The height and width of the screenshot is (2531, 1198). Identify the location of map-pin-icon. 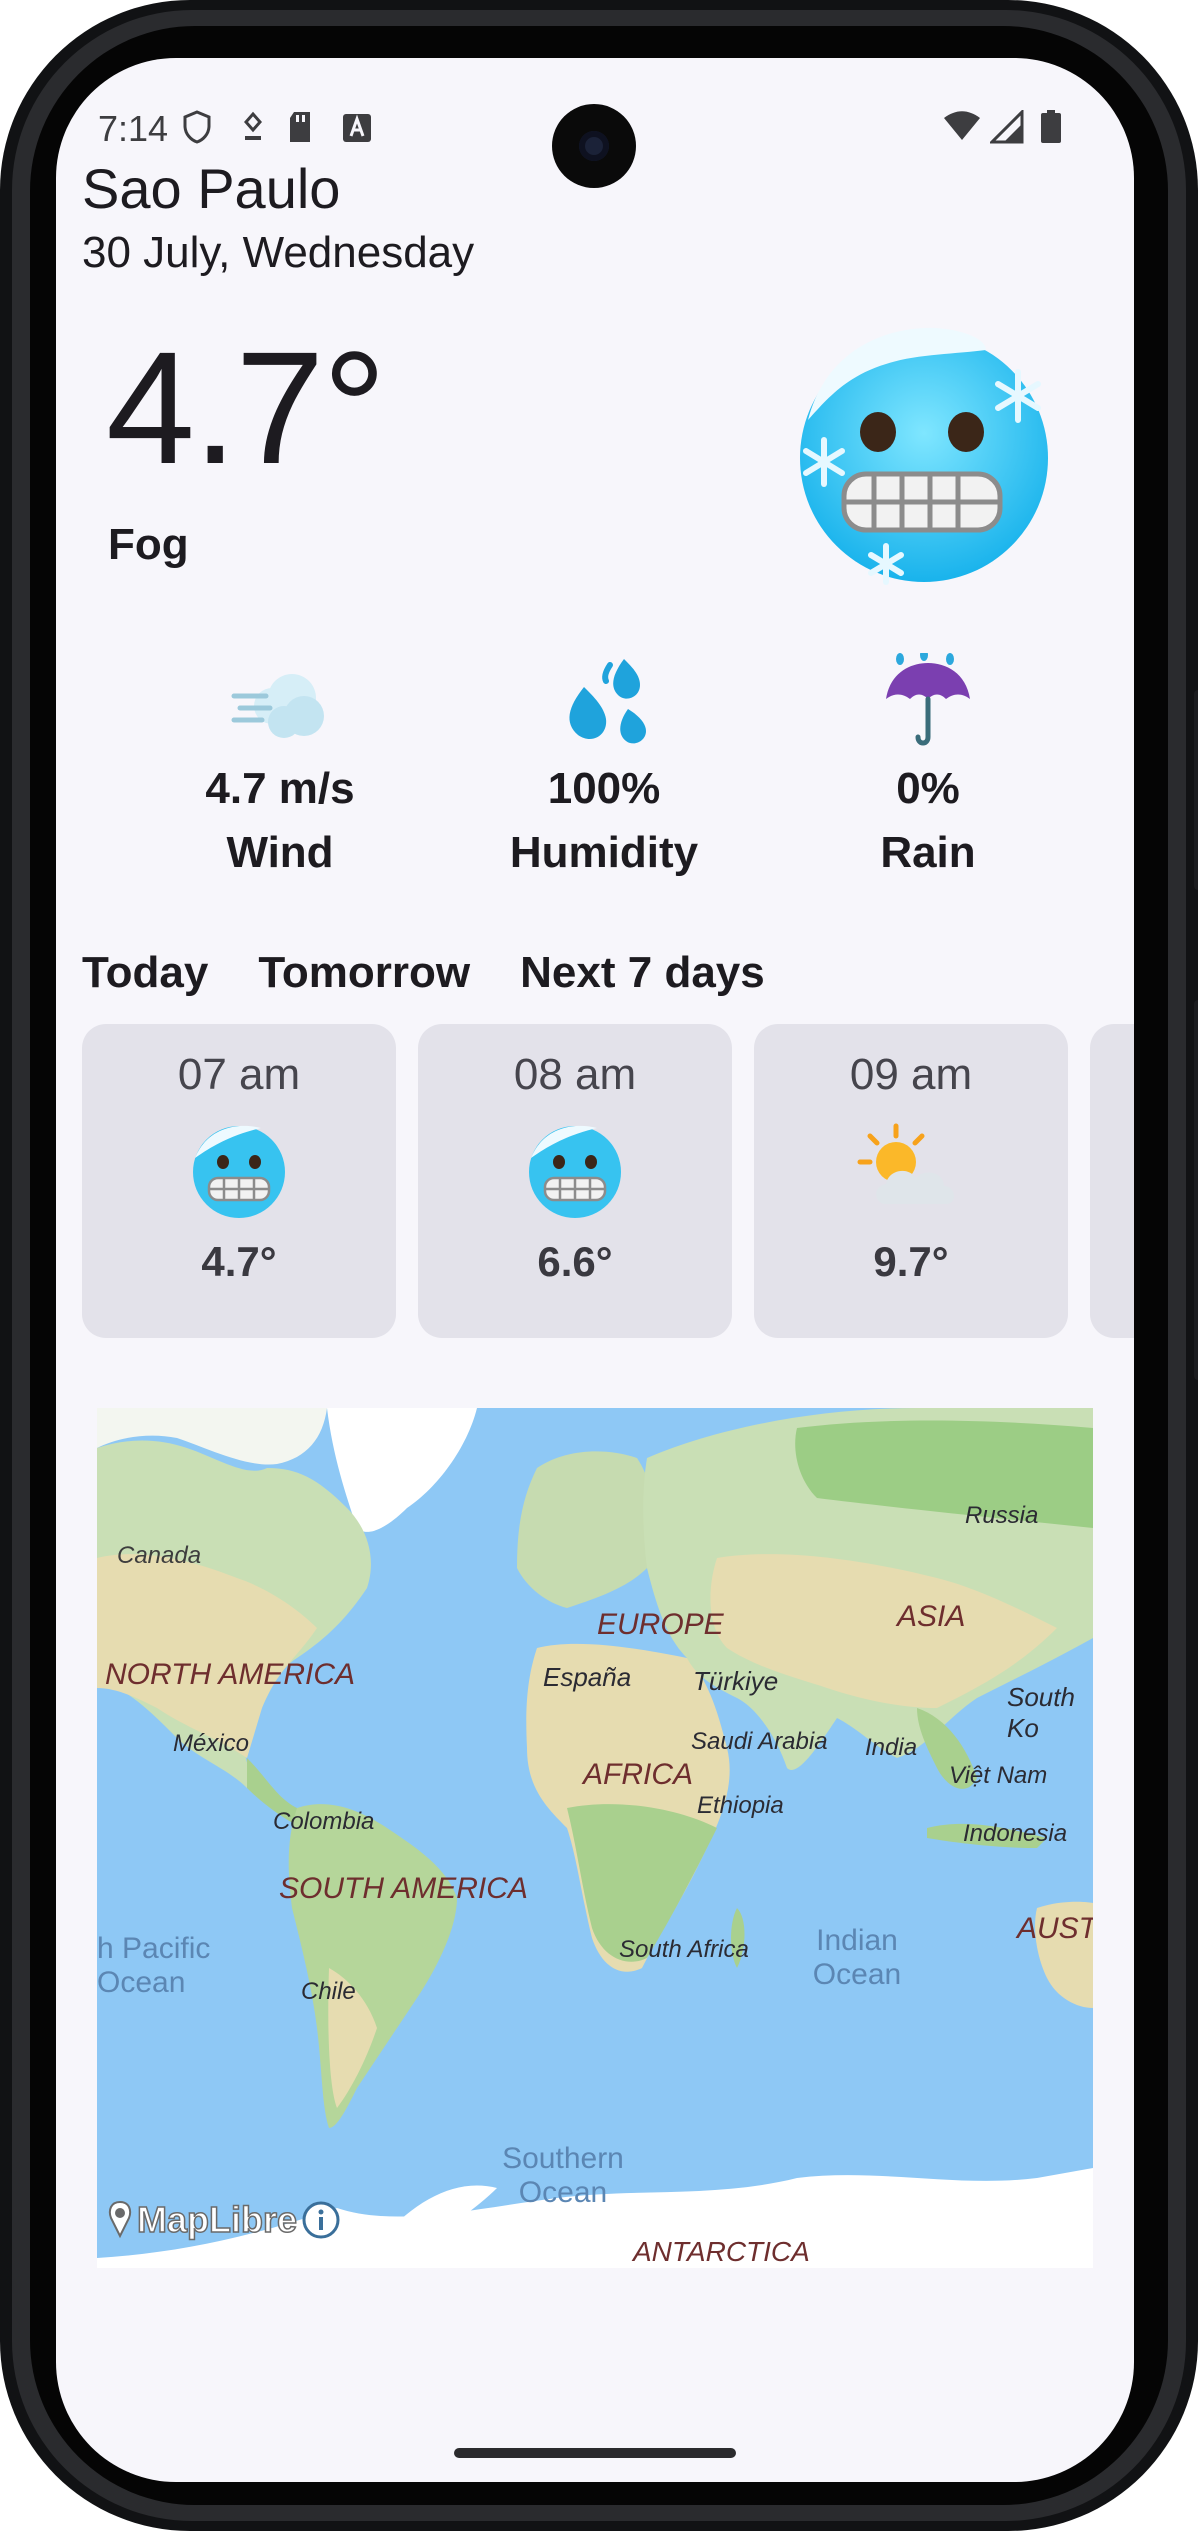
(120, 2219).